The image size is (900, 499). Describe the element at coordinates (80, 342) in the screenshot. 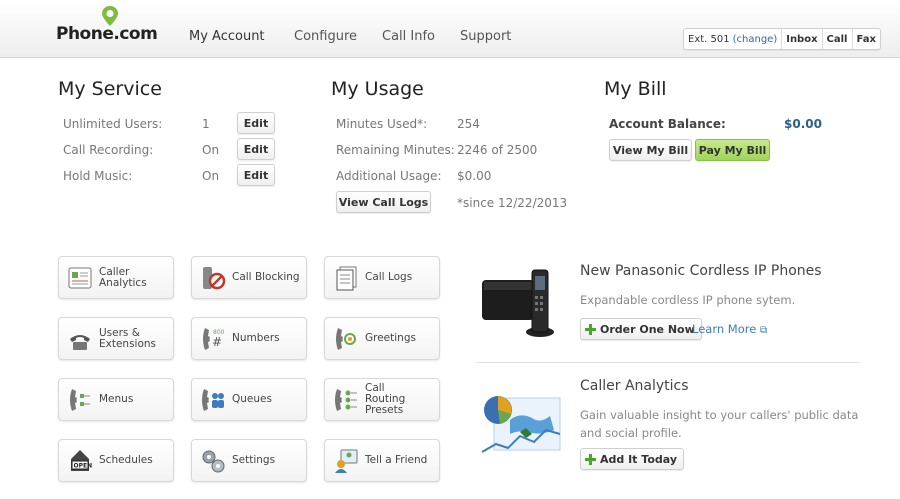

I see `users-phone-icon` at that location.